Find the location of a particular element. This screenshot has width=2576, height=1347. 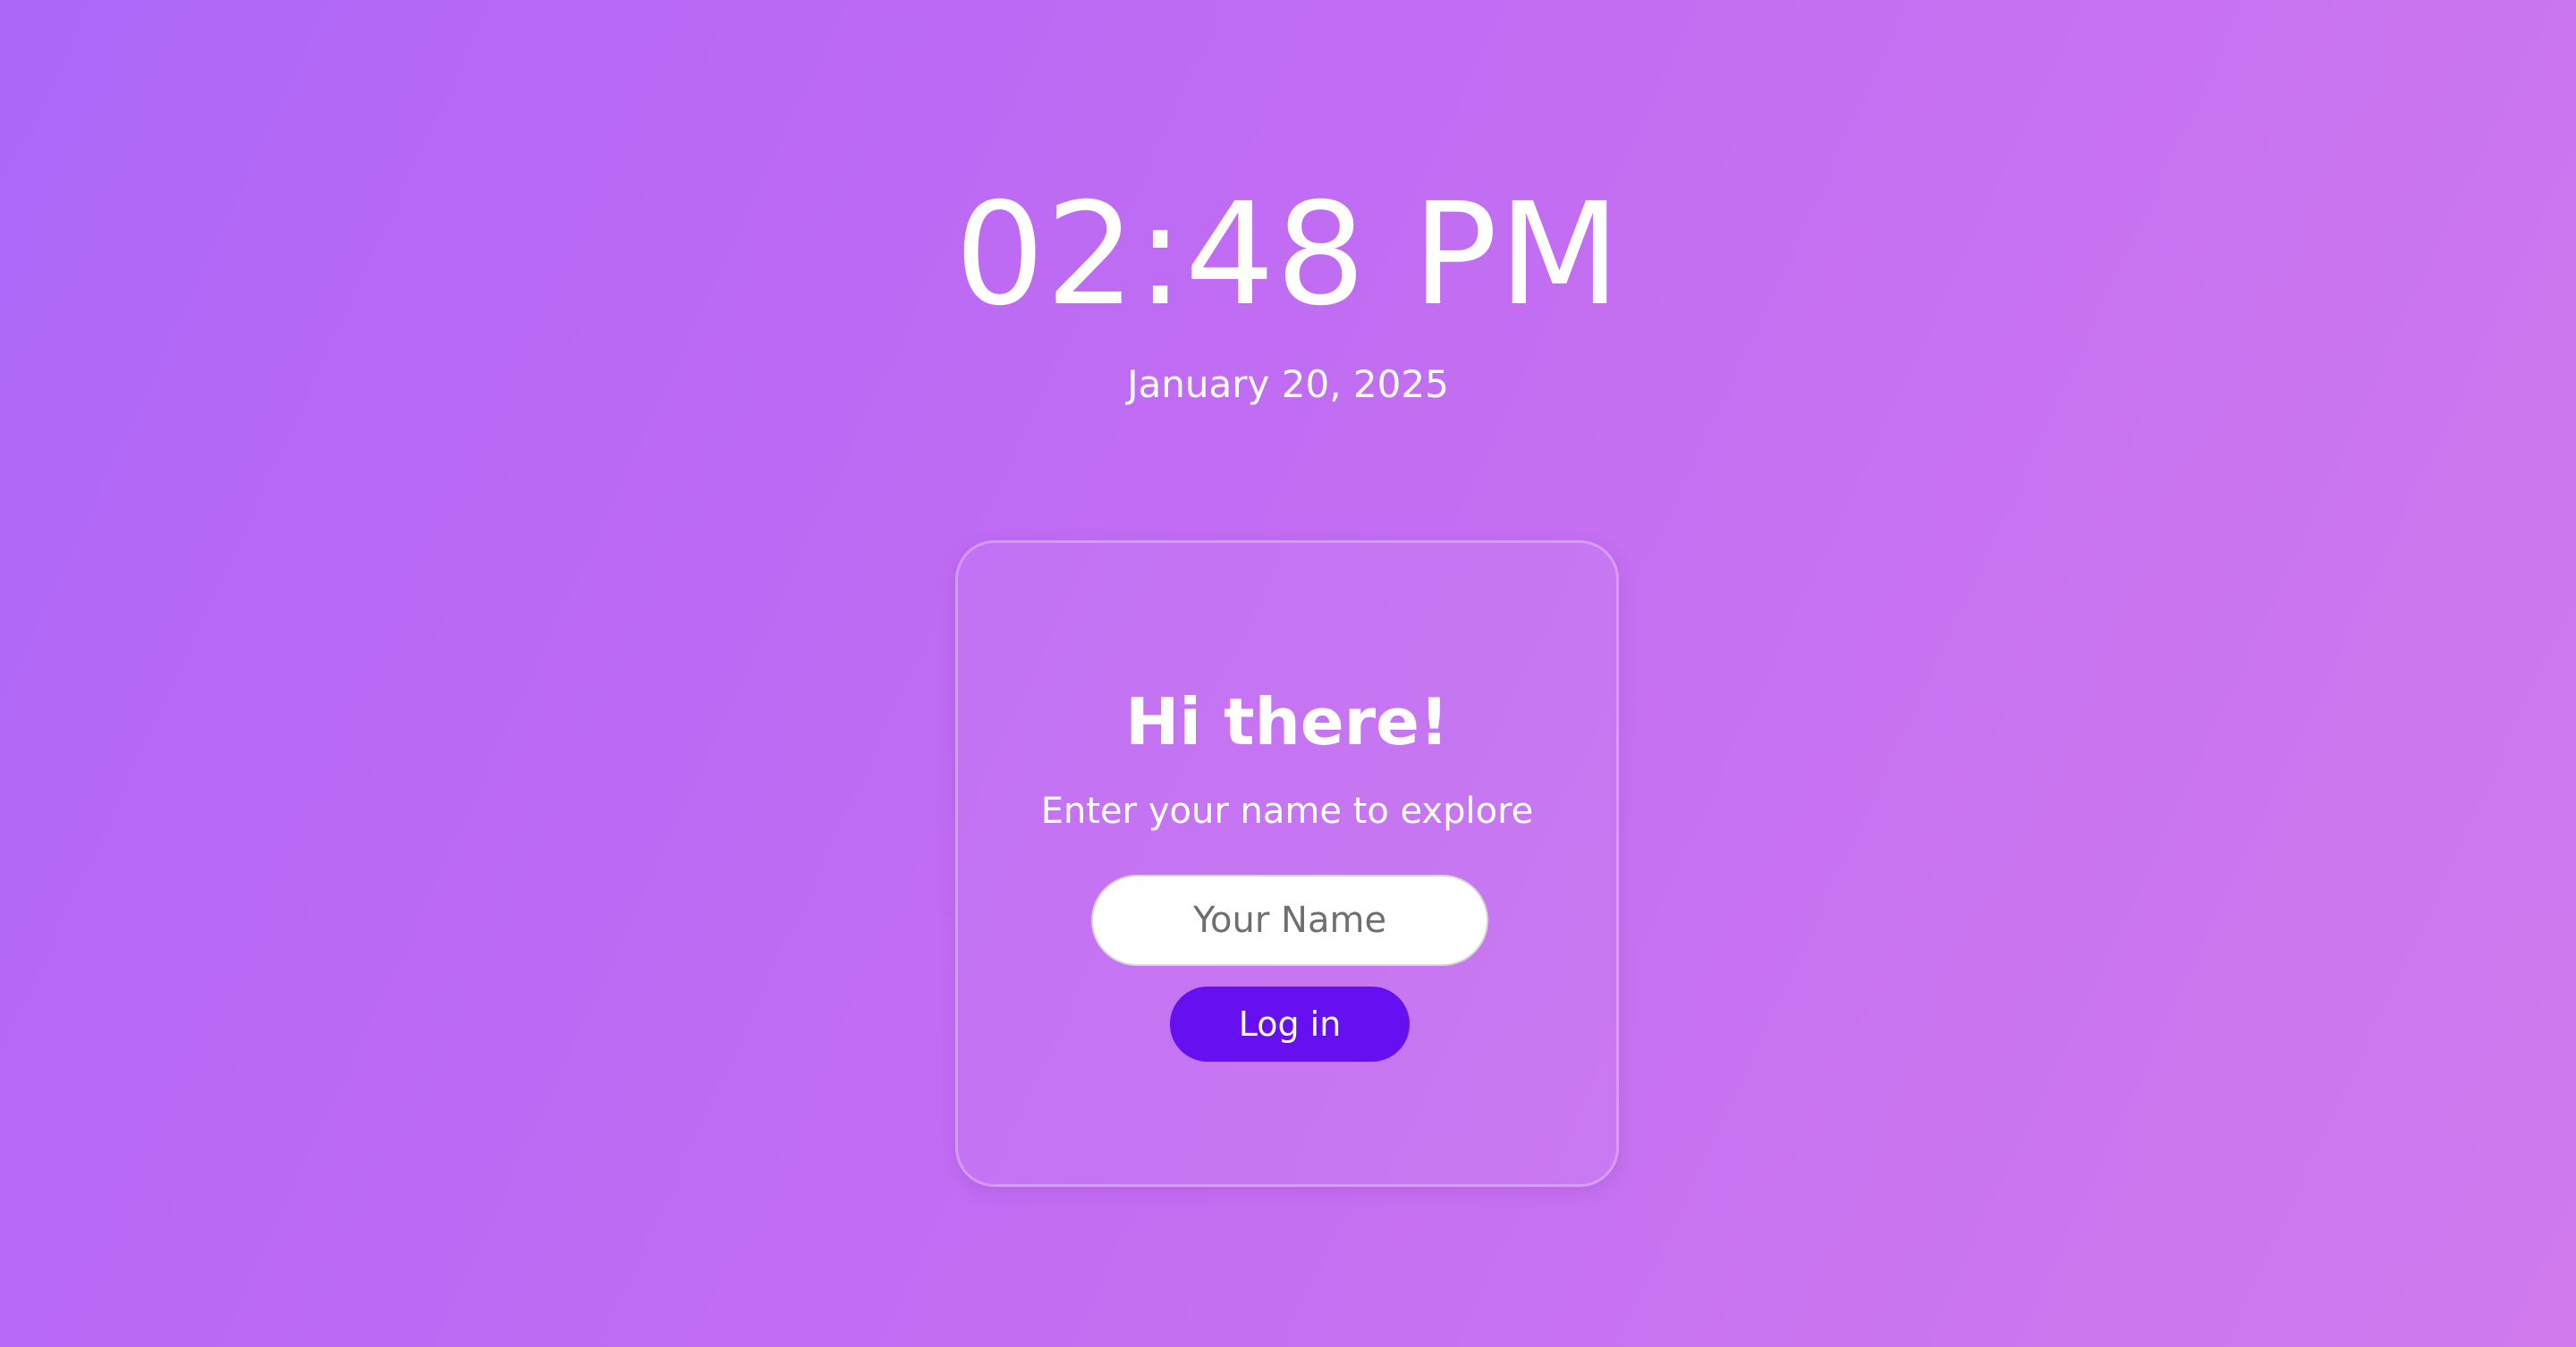

greeting-heading: Hi there! is located at coordinates (1287, 721).